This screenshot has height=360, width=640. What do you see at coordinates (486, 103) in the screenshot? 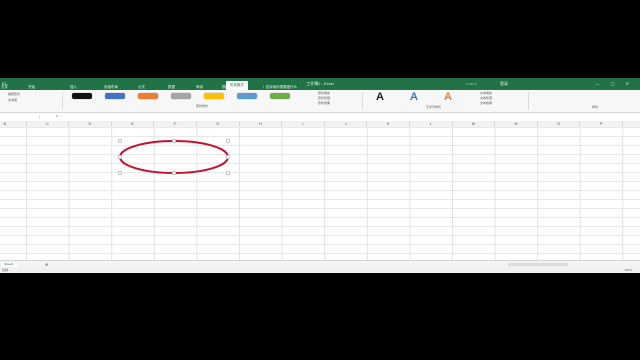
I see `text-effects-button: 文本效果` at bounding box center [486, 103].